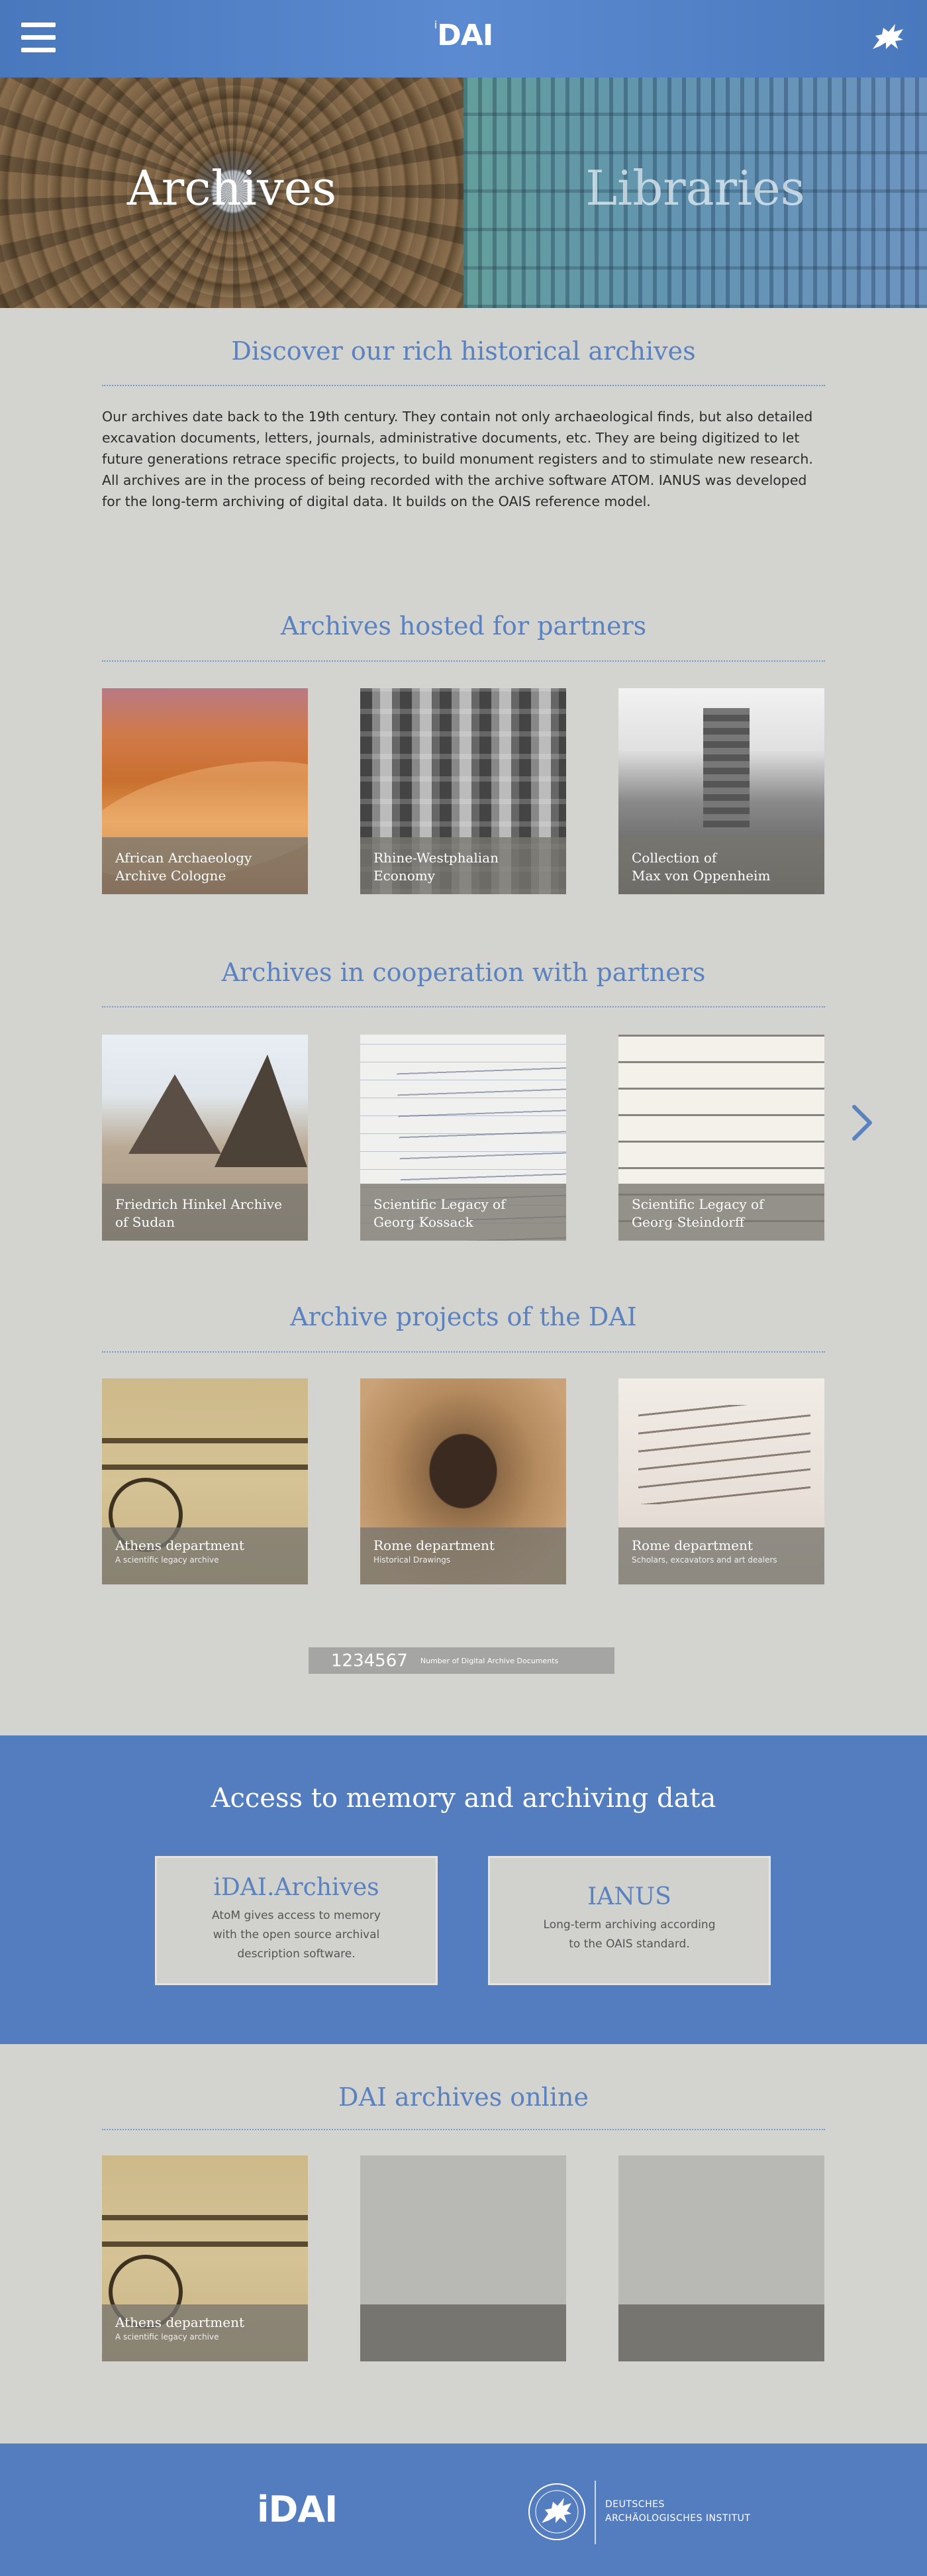 The height and width of the screenshot is (2576, 927). I want to click on archives-link: Archives, so click(232, 188).